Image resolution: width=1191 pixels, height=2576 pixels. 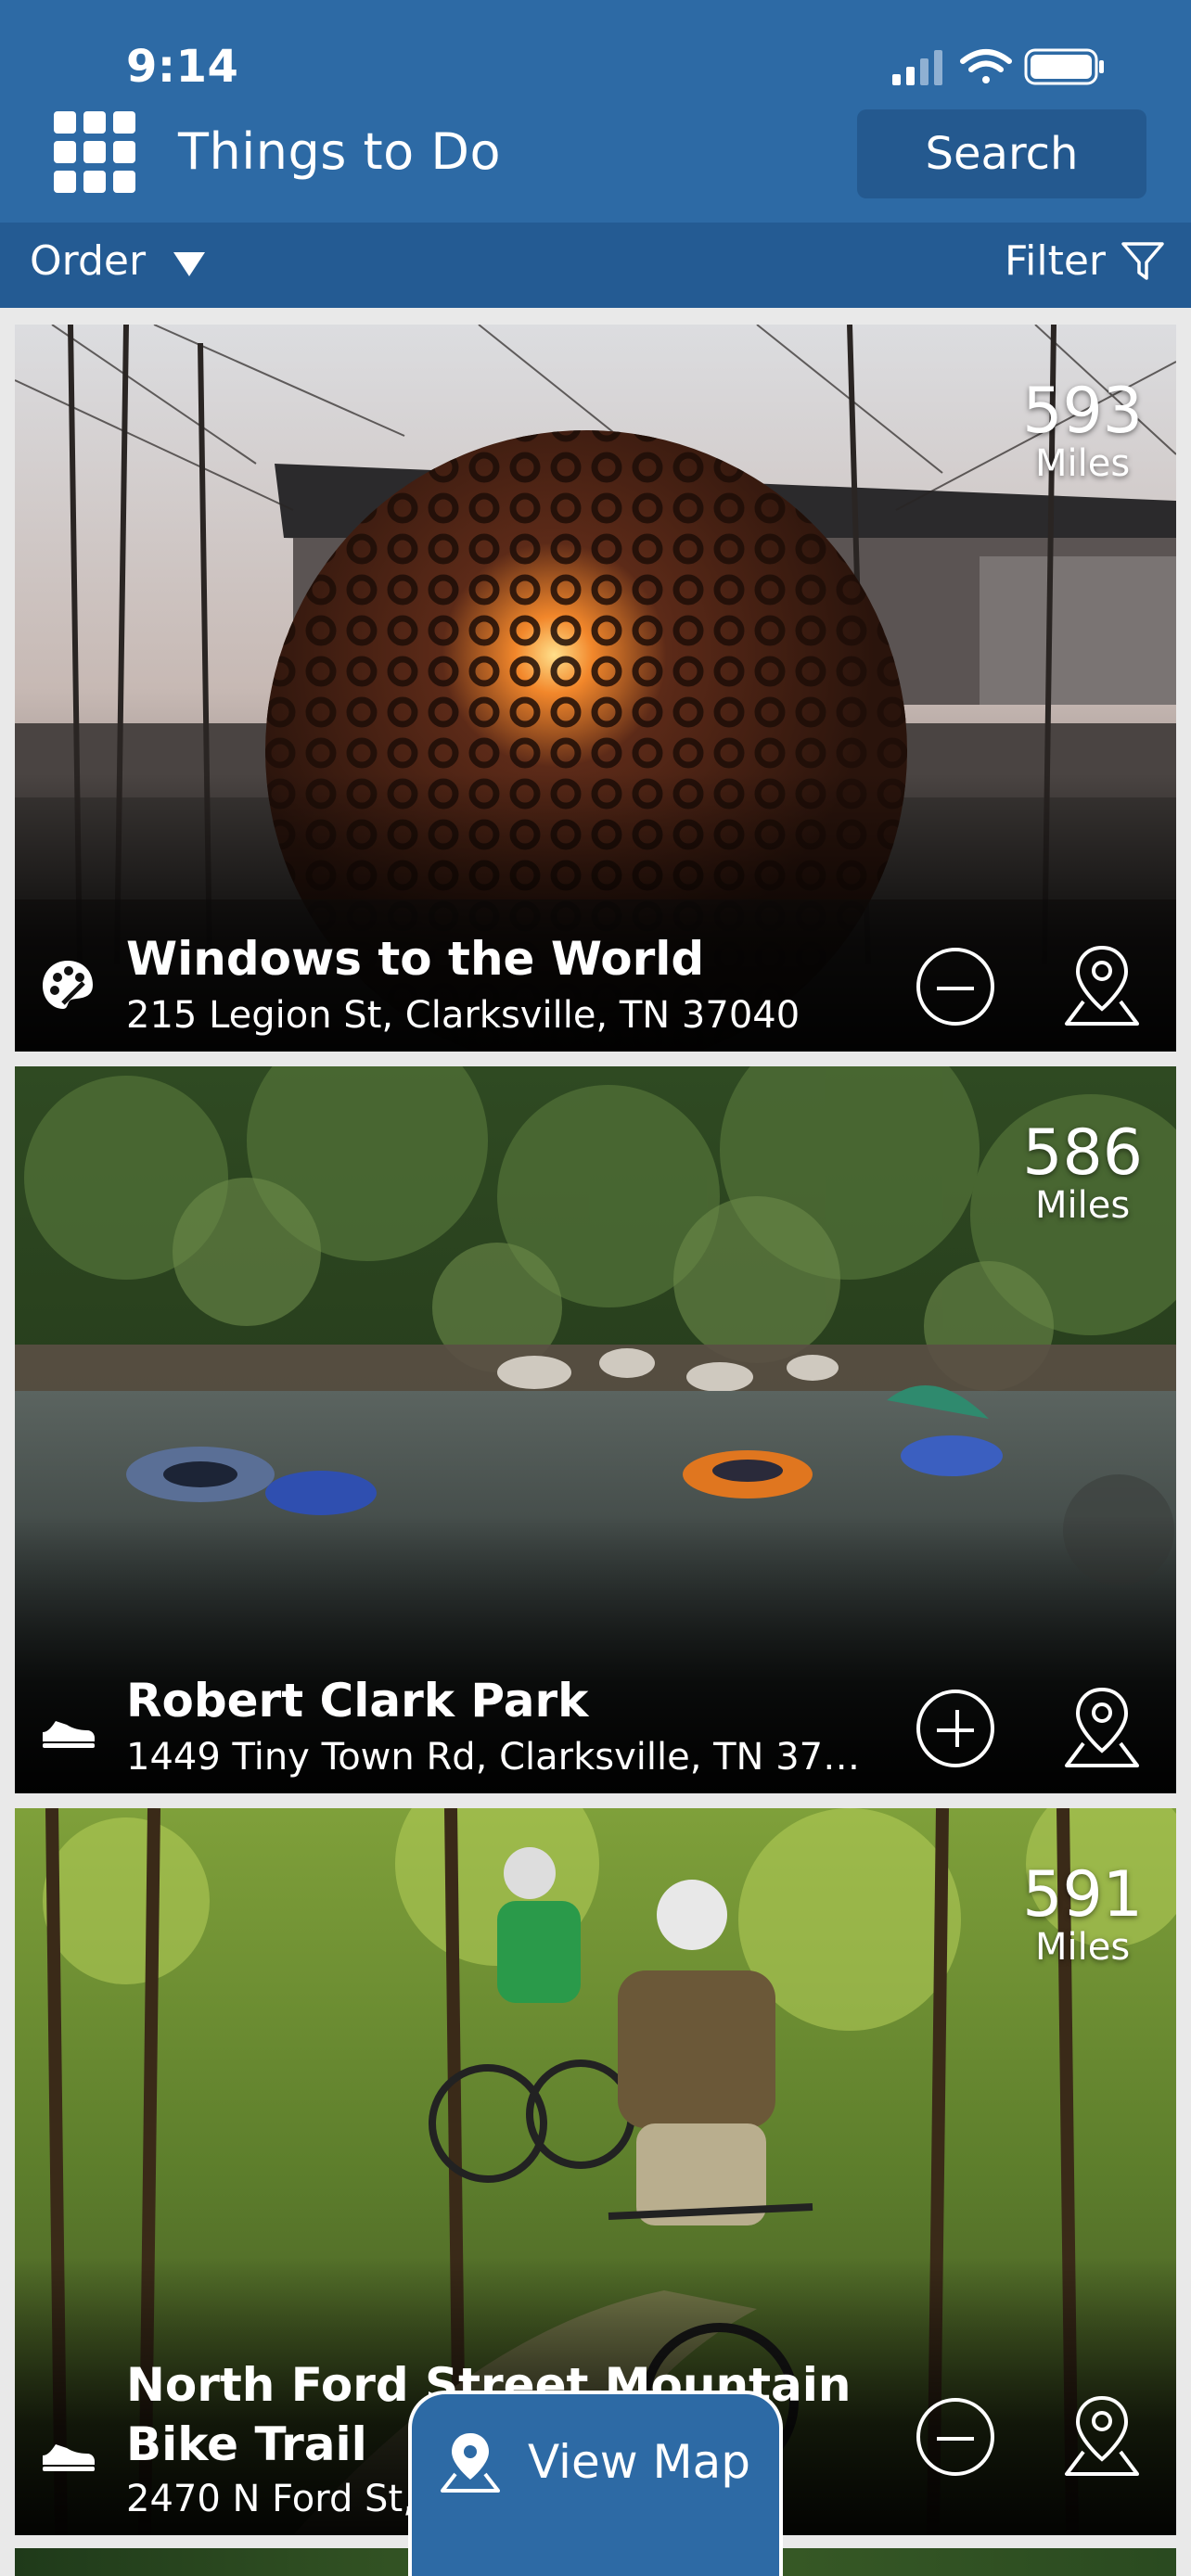 I want to click on distance-badge: 593 Miles, so click(x=1082, y=430).